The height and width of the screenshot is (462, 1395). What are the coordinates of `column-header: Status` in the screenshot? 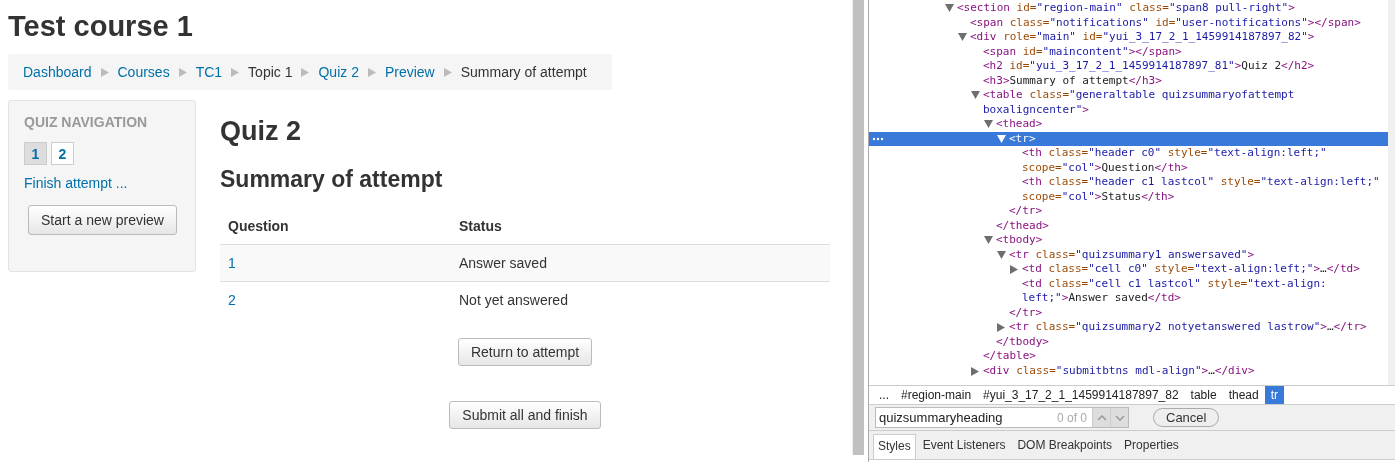 It's located at (640, 226).